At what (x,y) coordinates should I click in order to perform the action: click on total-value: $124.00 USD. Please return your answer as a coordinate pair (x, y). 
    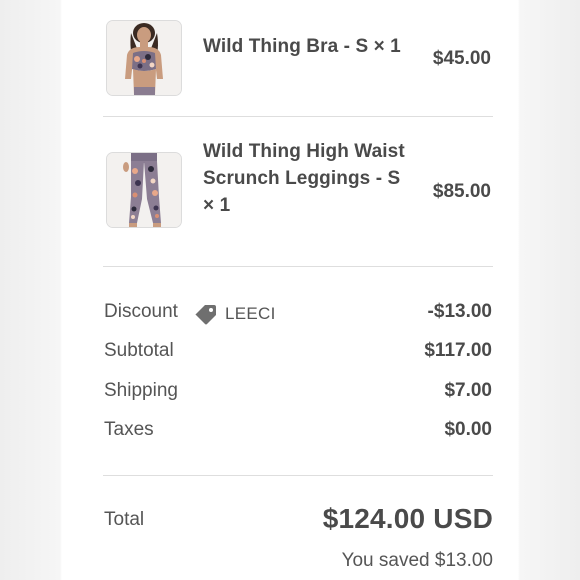
    Looking at the image, I should click on (407, 518).